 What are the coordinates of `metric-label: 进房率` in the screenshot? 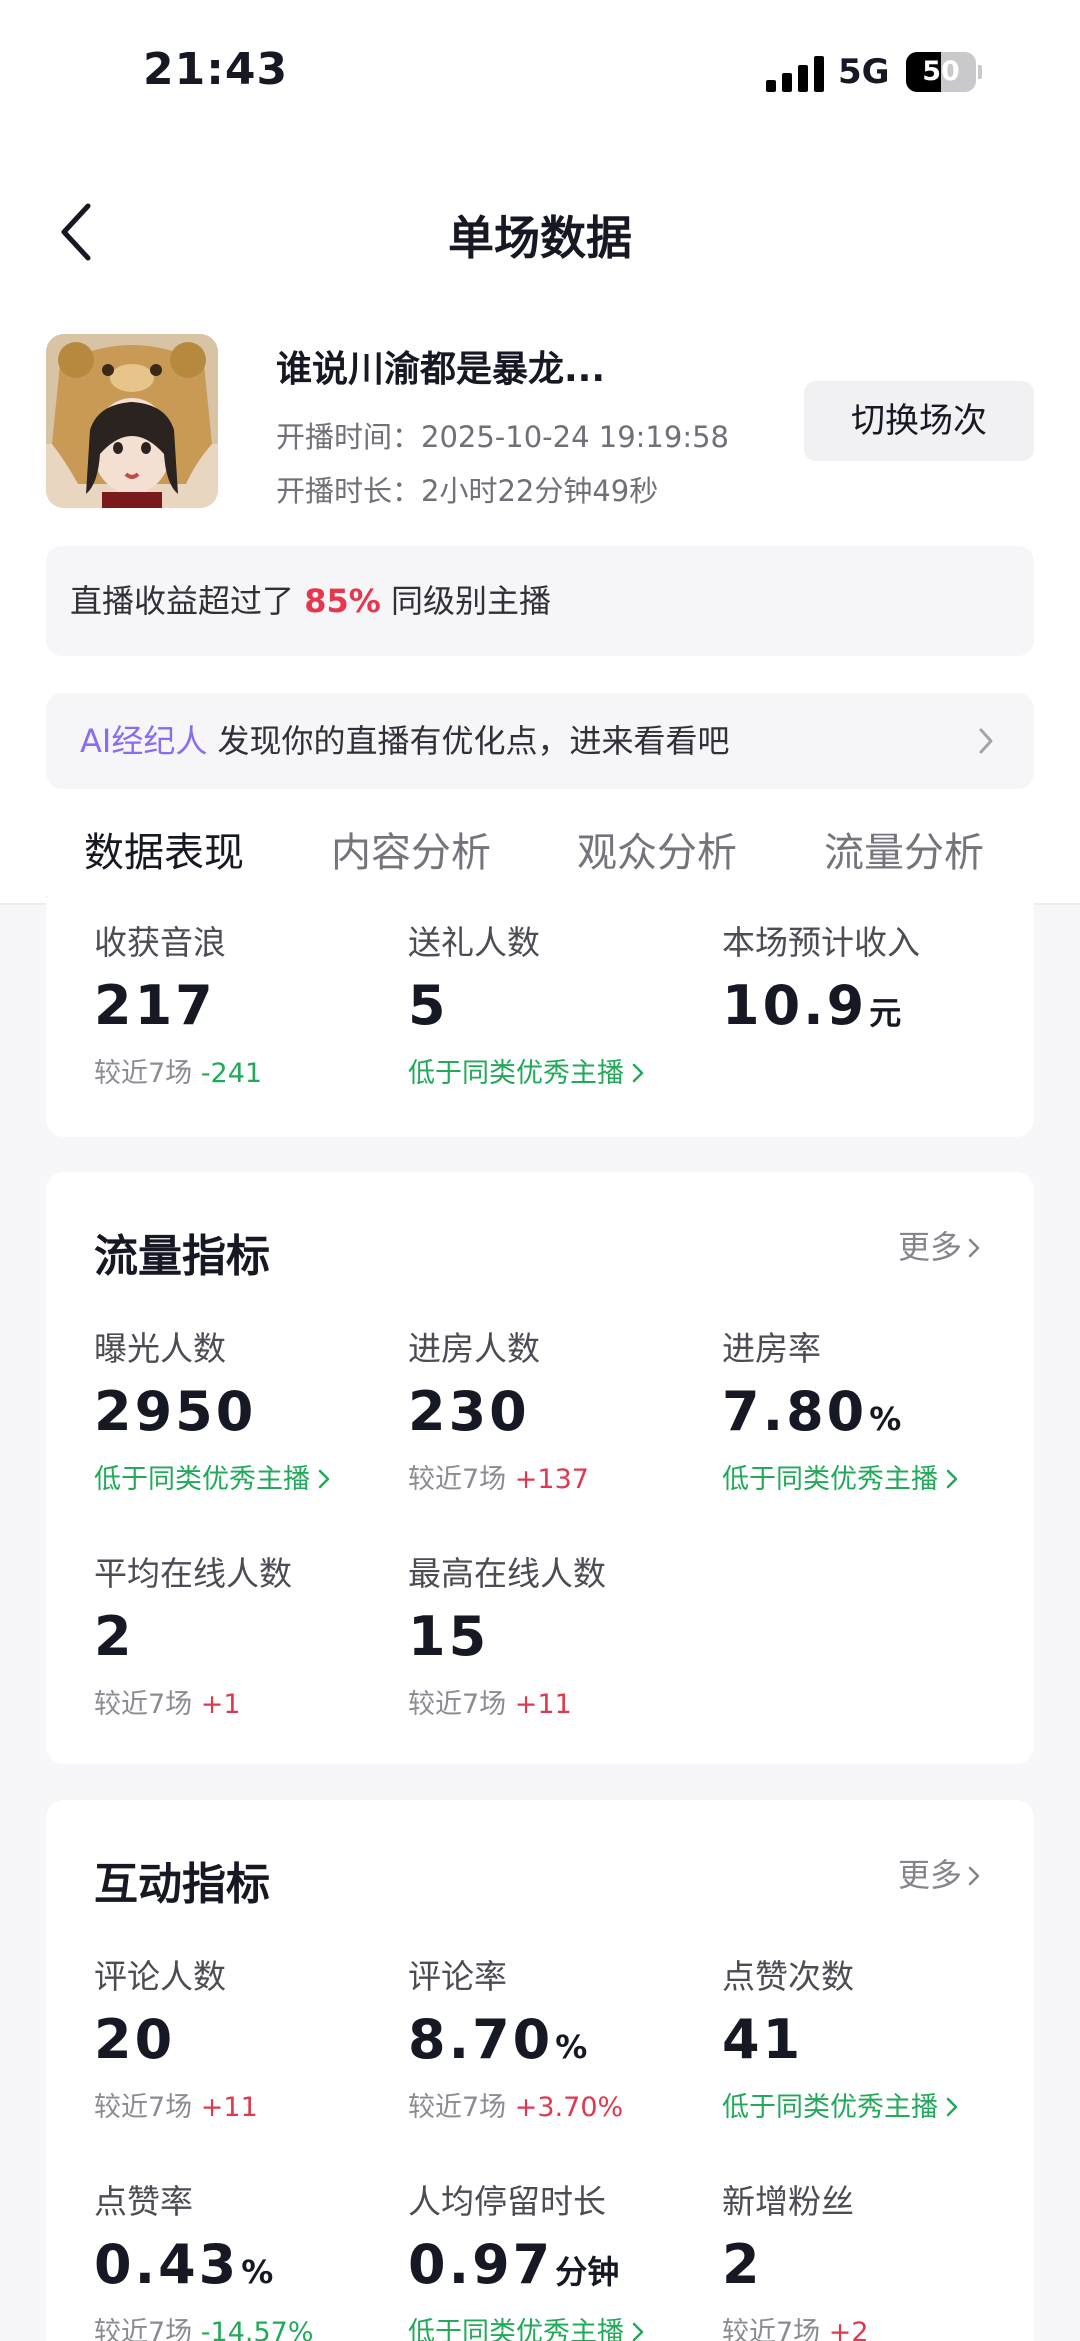 It's located at (771, 1348).